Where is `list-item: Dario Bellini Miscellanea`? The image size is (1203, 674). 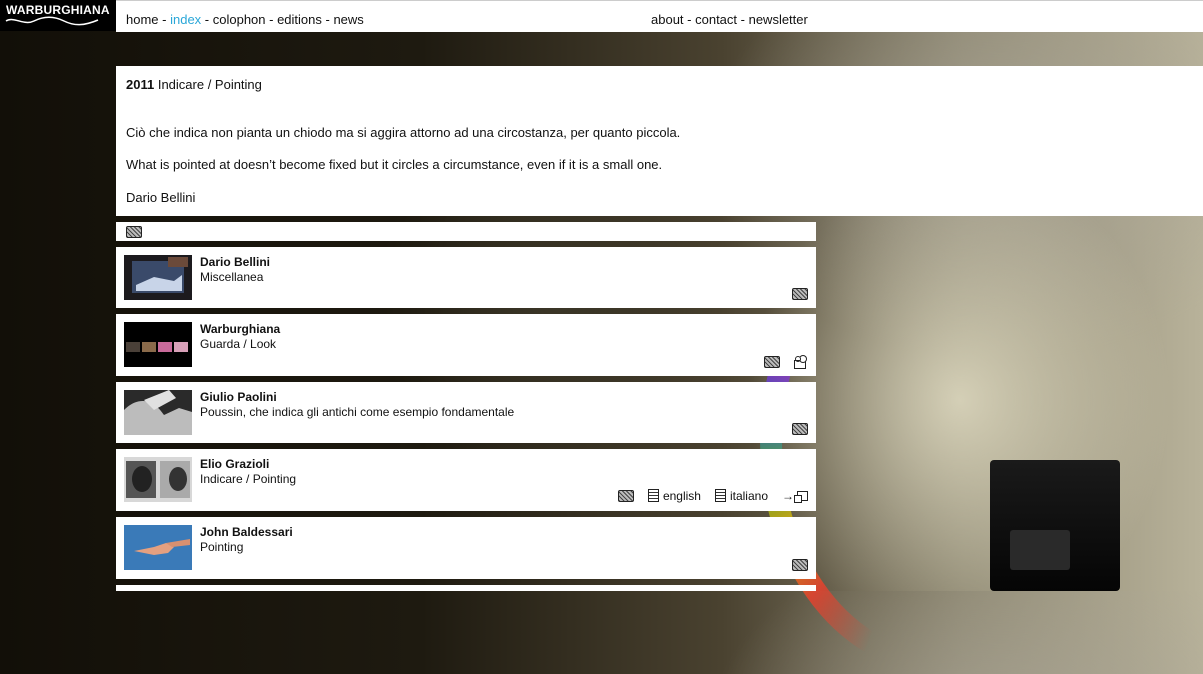
list-item: Dario Bellini Miscellanea is located at coordinates (466, 277).